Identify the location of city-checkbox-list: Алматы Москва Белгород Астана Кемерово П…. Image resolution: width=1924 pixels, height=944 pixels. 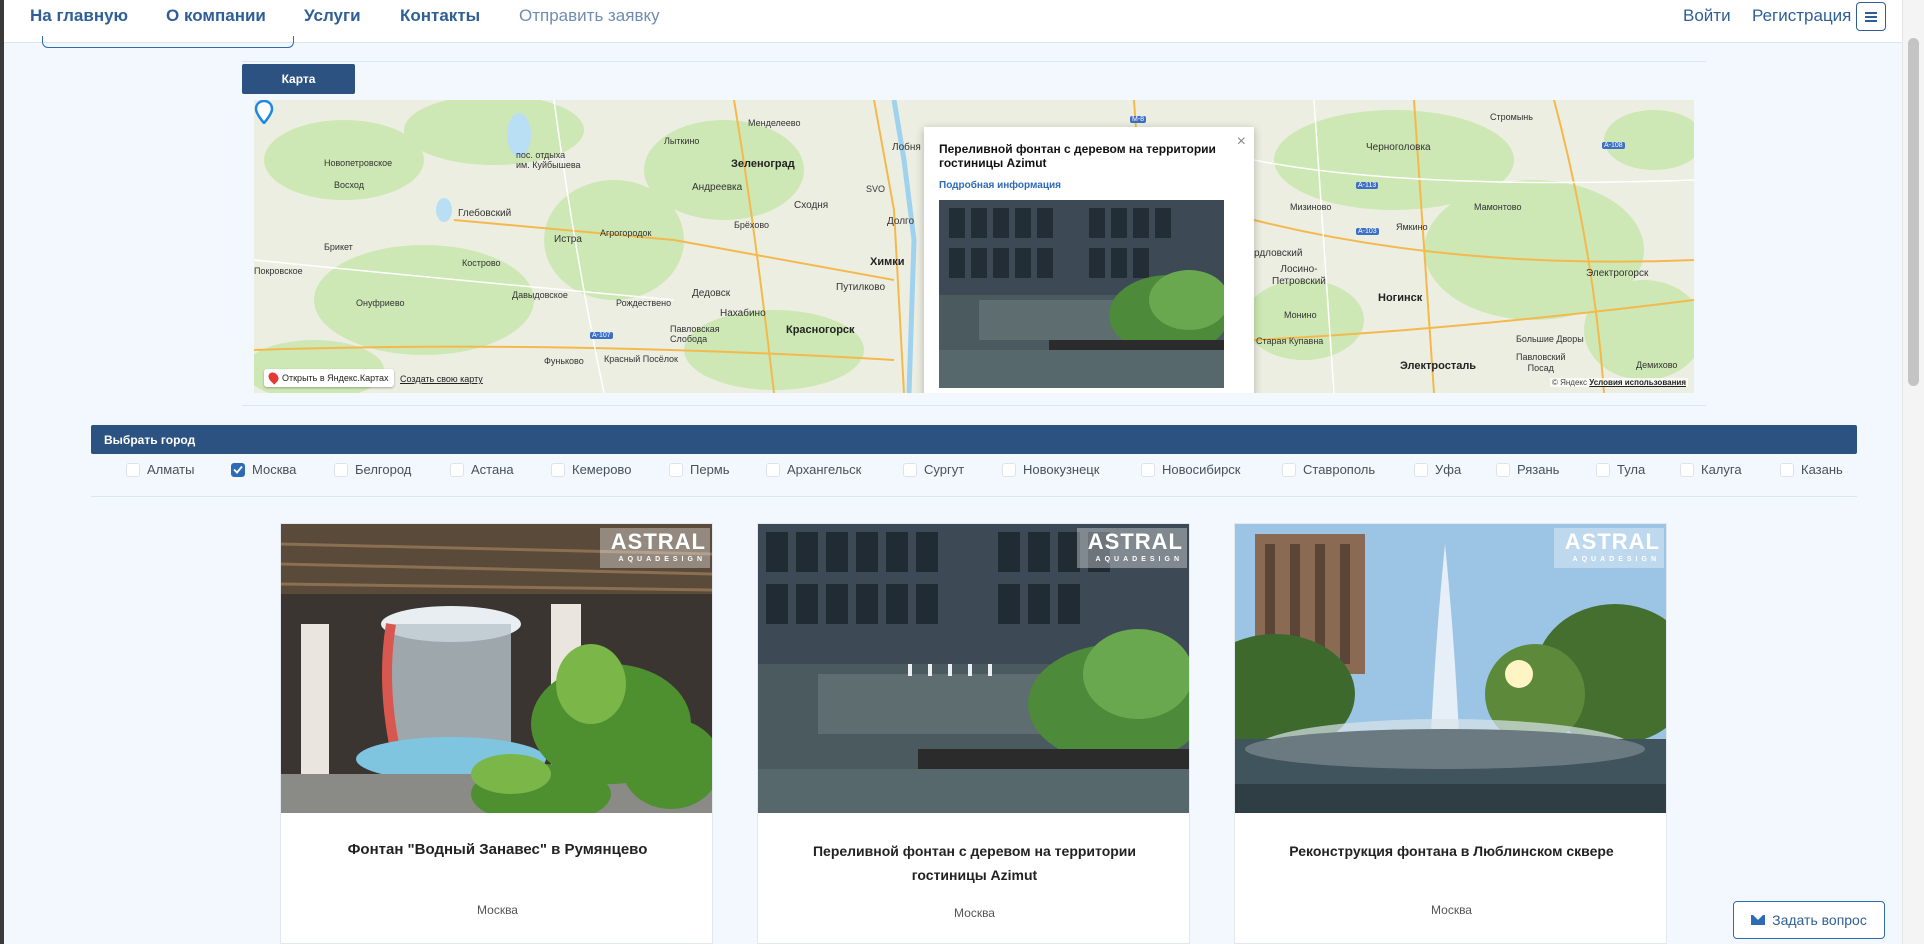
(962, 472).